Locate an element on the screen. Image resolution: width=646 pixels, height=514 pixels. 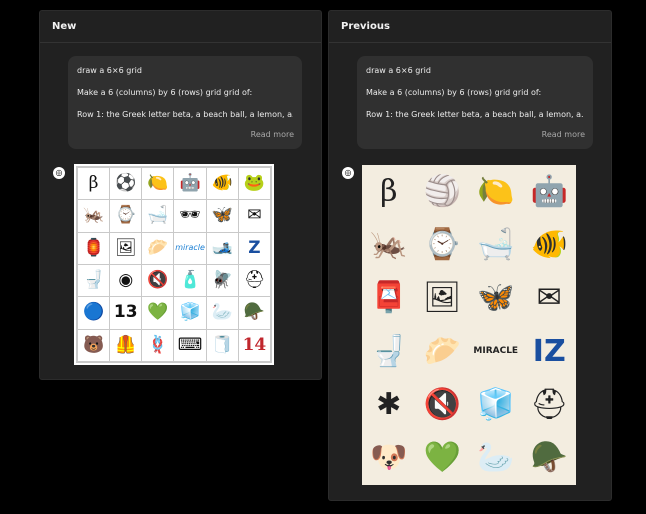
grid-cell: 🧻 is located at coordinates (222, 345).